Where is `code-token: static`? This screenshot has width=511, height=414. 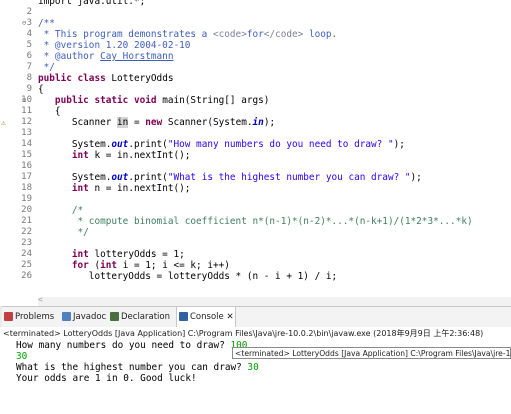 code-token: static is located at coordinates (114, 100).